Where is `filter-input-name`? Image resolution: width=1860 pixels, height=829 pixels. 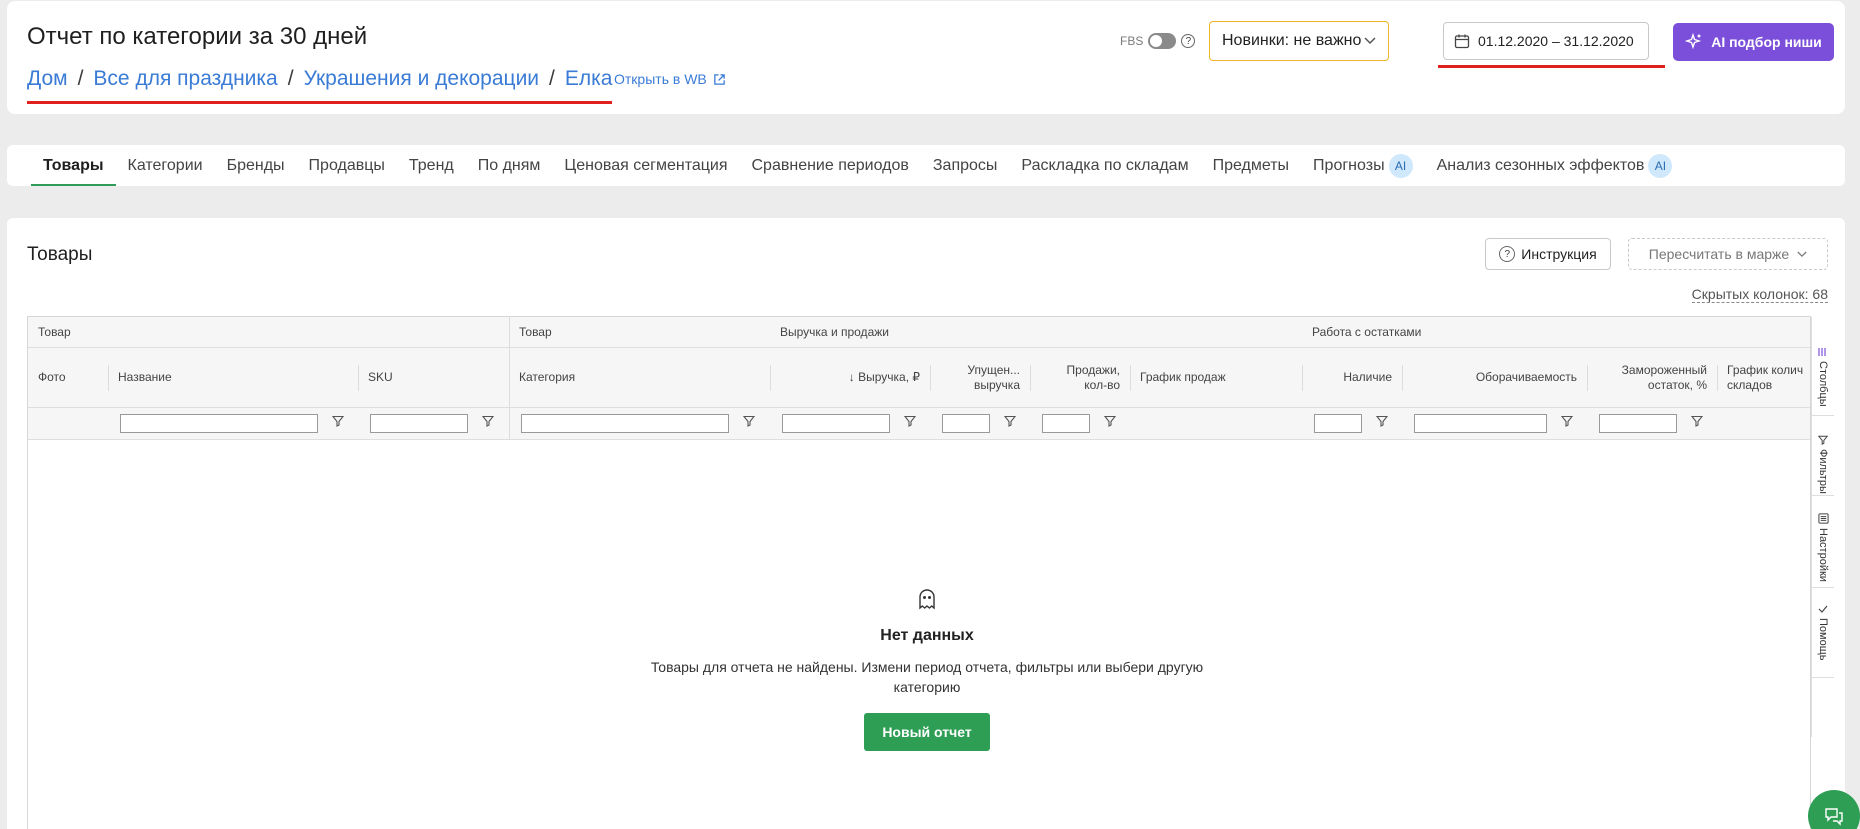
filter-input-name is located at coordinates (219, 423).